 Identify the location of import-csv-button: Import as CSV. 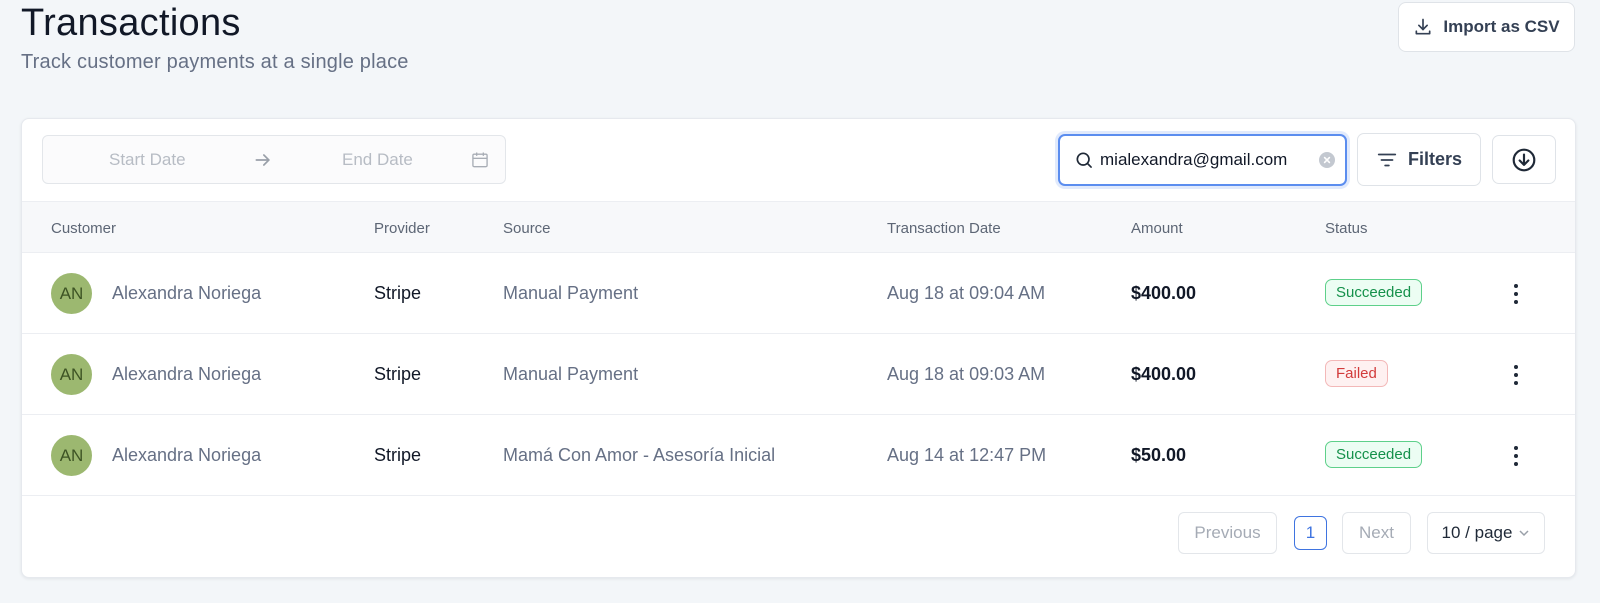
(1486, 27).